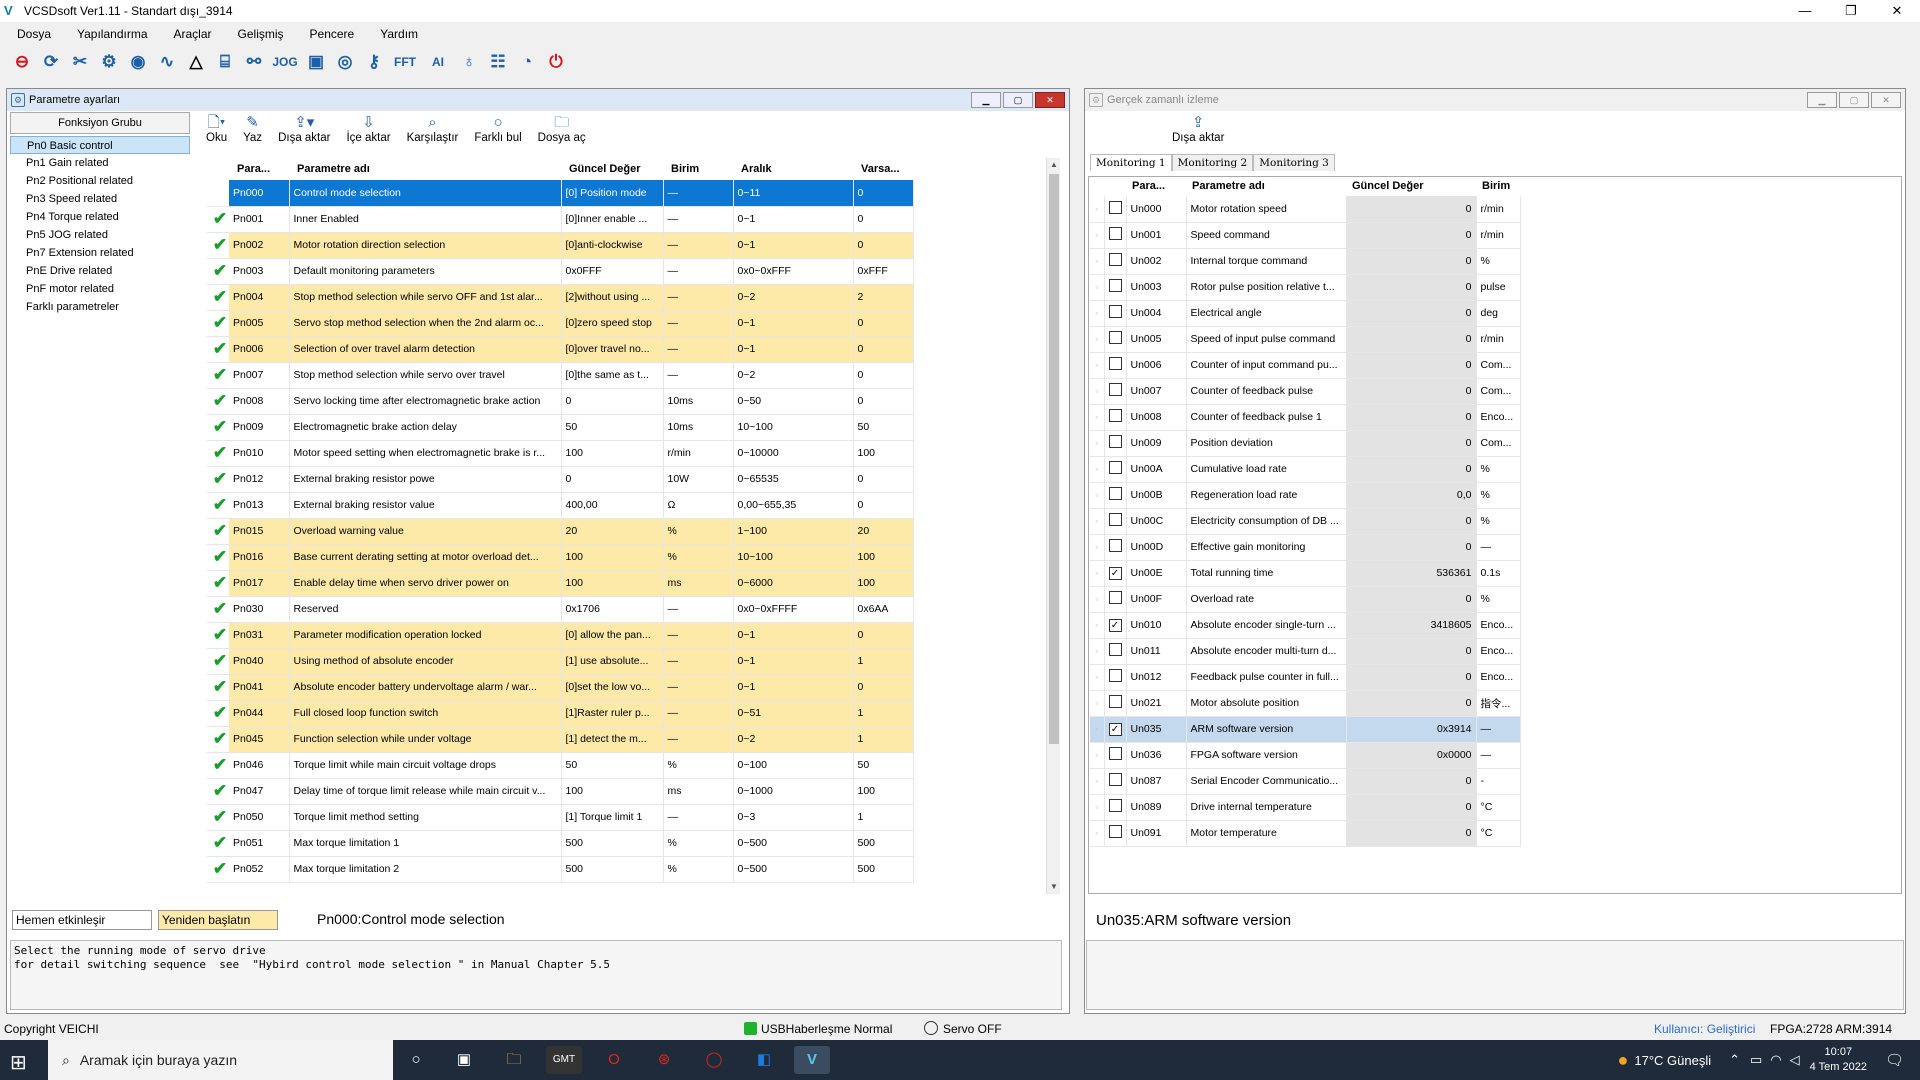 This screenshot has height=1080, width=1920. I want to click on refresh-icon: ⟳, so click(51, 62).